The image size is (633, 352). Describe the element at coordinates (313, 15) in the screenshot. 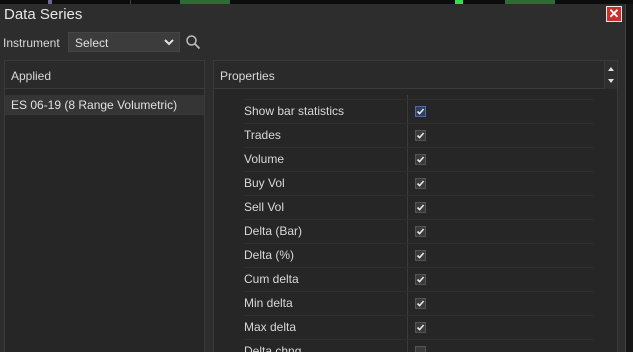

I see `title-bar: Data Series ✕` at that location.